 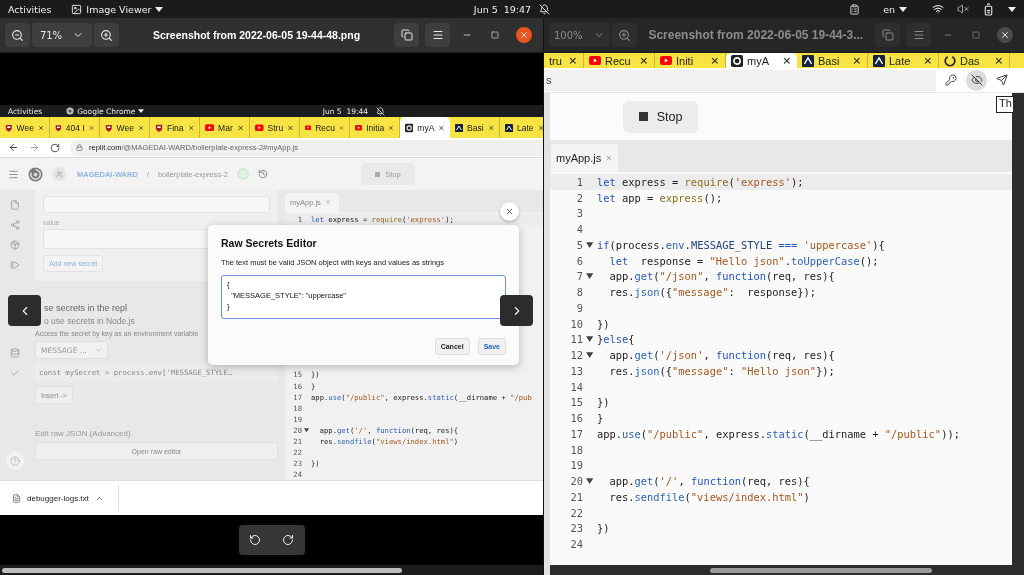 What do you see at coordinates (709, 481) in the screenshot?
I see `code-line: app.get('/', function(req, res){` at bounding box center [709, 481].